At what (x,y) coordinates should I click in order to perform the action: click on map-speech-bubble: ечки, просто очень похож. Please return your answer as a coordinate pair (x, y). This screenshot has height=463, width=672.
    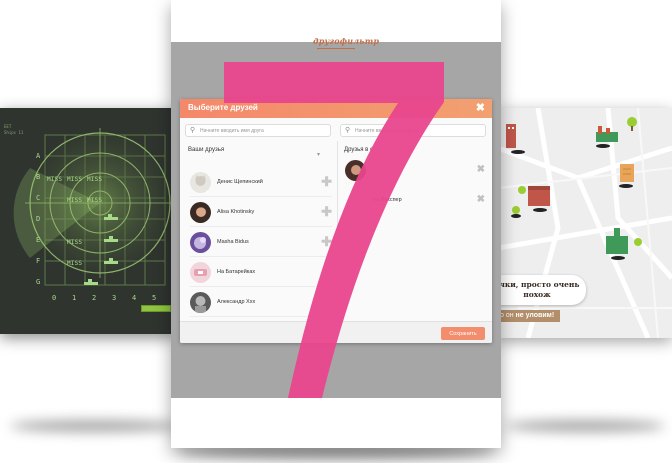
    Looking at the image, I should click on (542, 290).